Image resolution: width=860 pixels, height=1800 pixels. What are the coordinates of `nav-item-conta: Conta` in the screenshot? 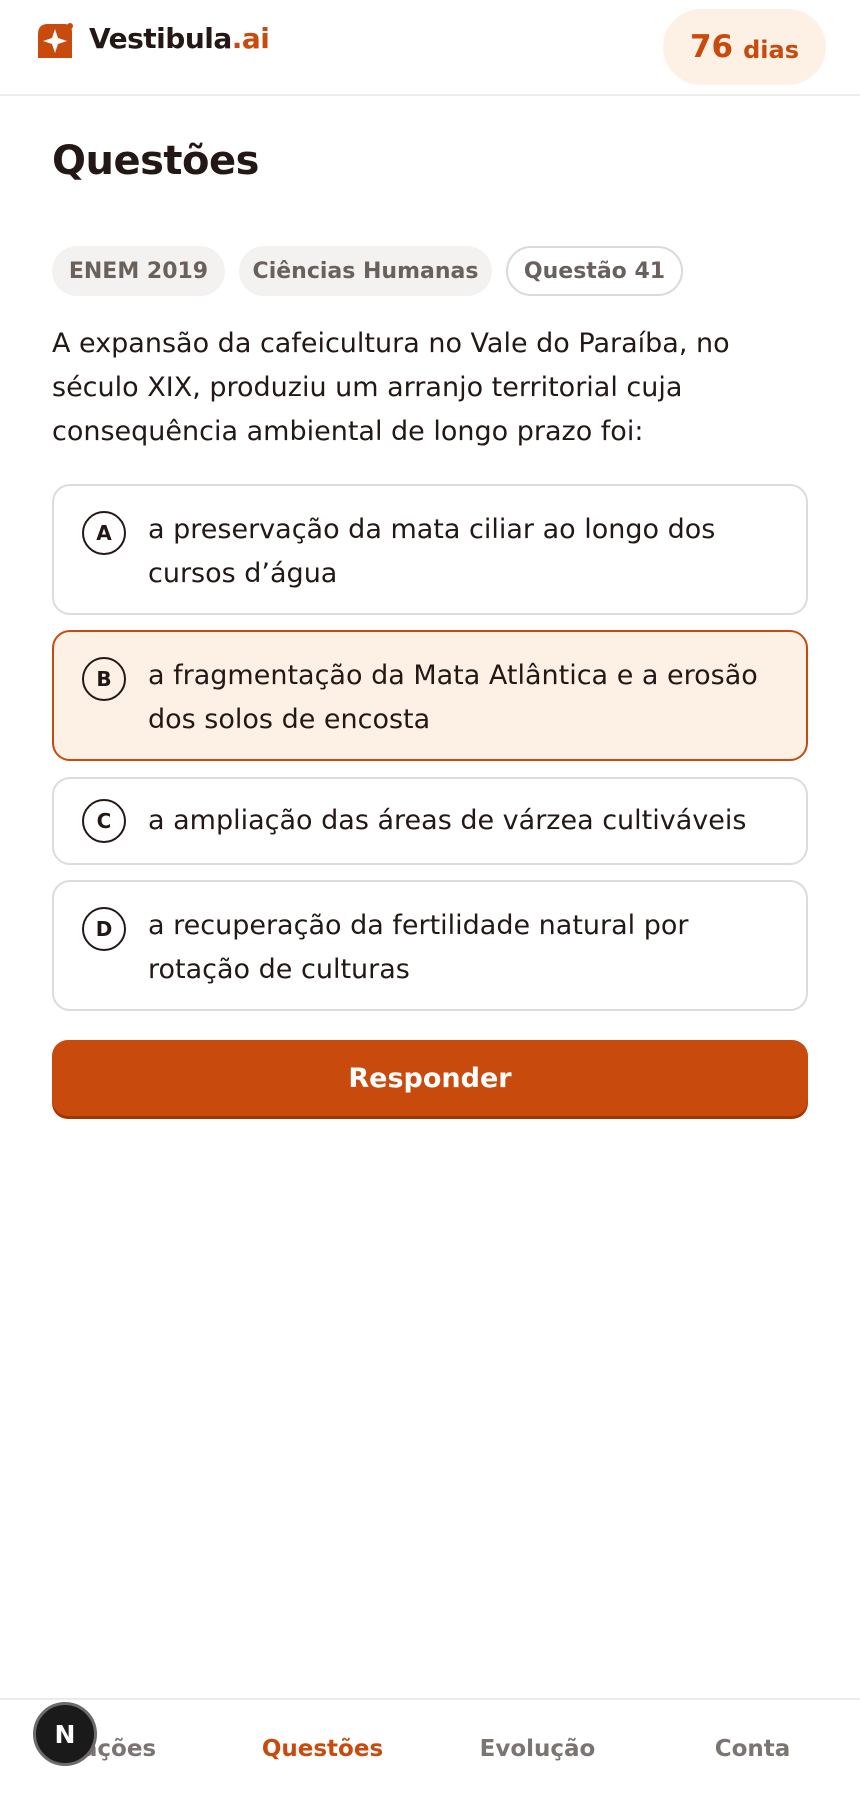 It's located at (752, 1749).